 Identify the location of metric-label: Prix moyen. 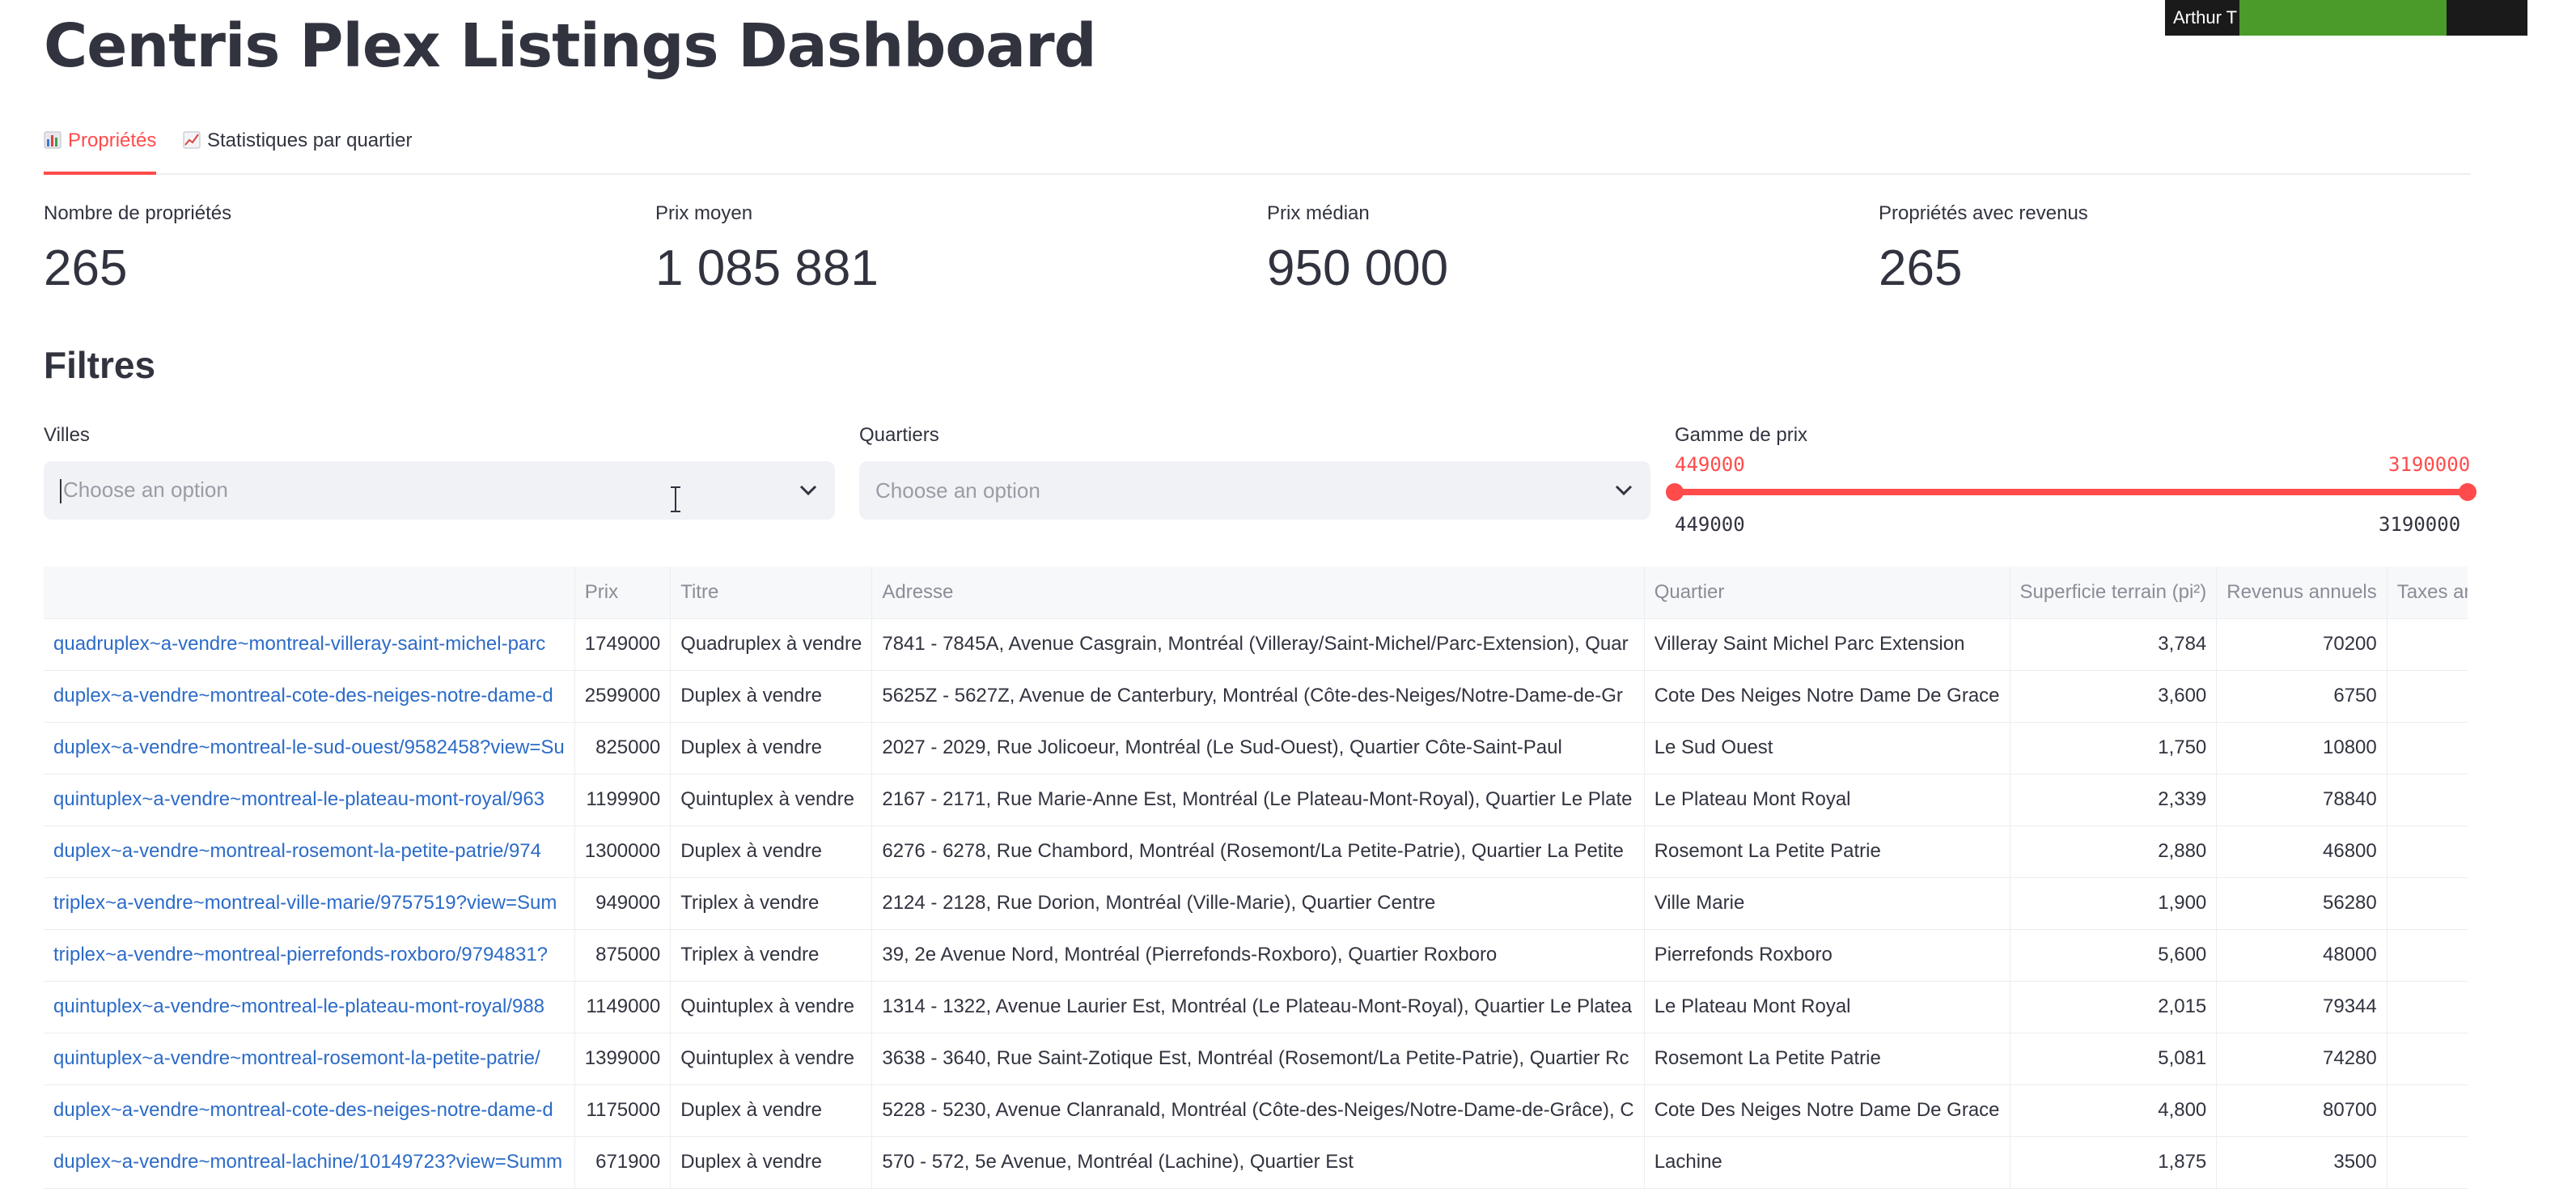
(704, 213).